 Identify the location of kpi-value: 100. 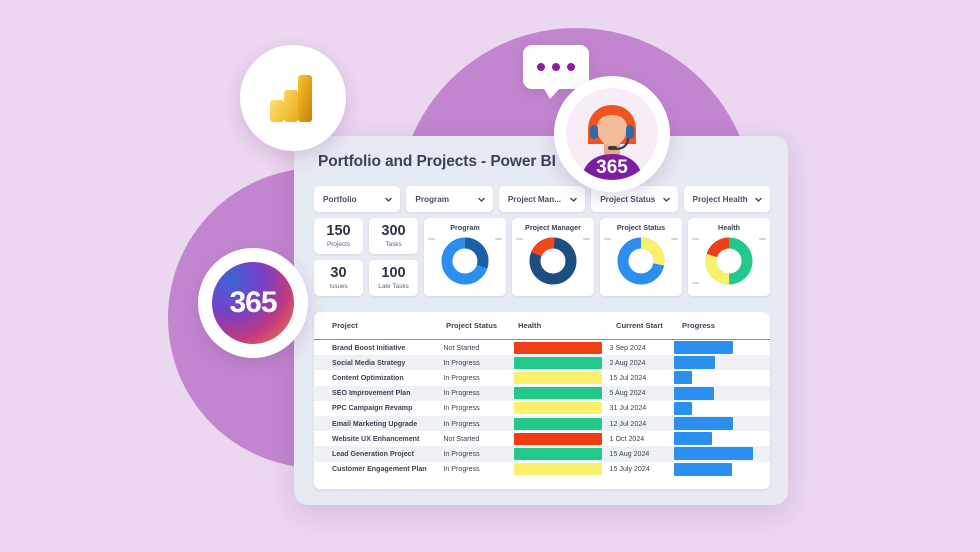
(393, 273).